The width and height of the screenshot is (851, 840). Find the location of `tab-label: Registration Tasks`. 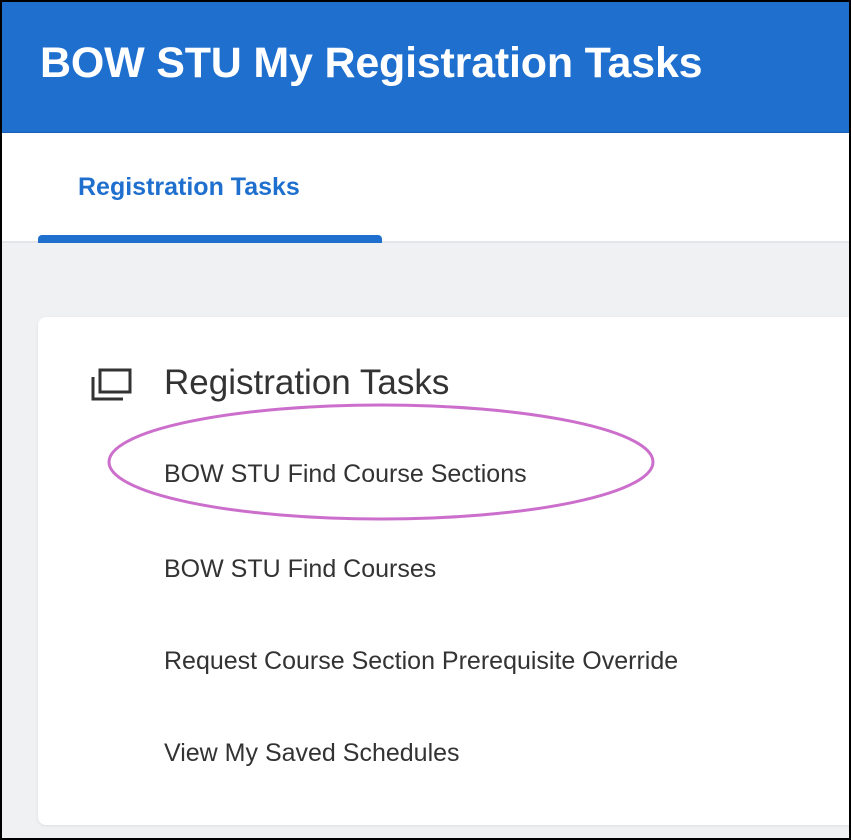

tab-label: Registration Tasks is located at coordinates (189, 187).